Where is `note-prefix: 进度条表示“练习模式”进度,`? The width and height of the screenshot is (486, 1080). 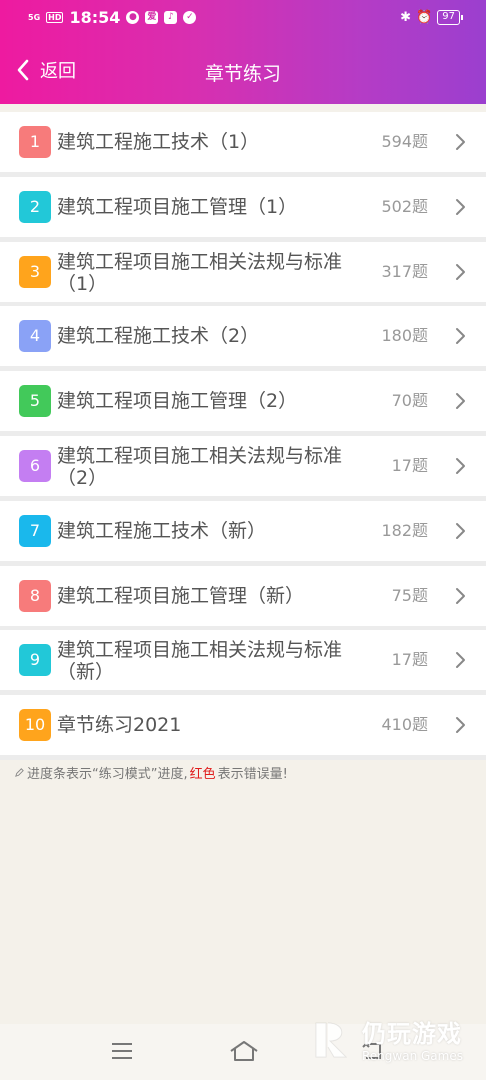 note-prefix: 进度条表示“练习模式”进度, is located at coordinates (107, 774).